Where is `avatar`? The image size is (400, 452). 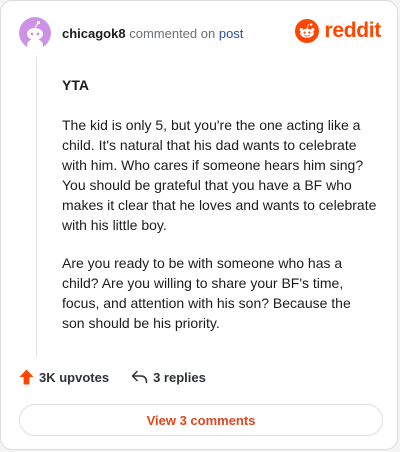
avatar is located at coordinates (35, 33).